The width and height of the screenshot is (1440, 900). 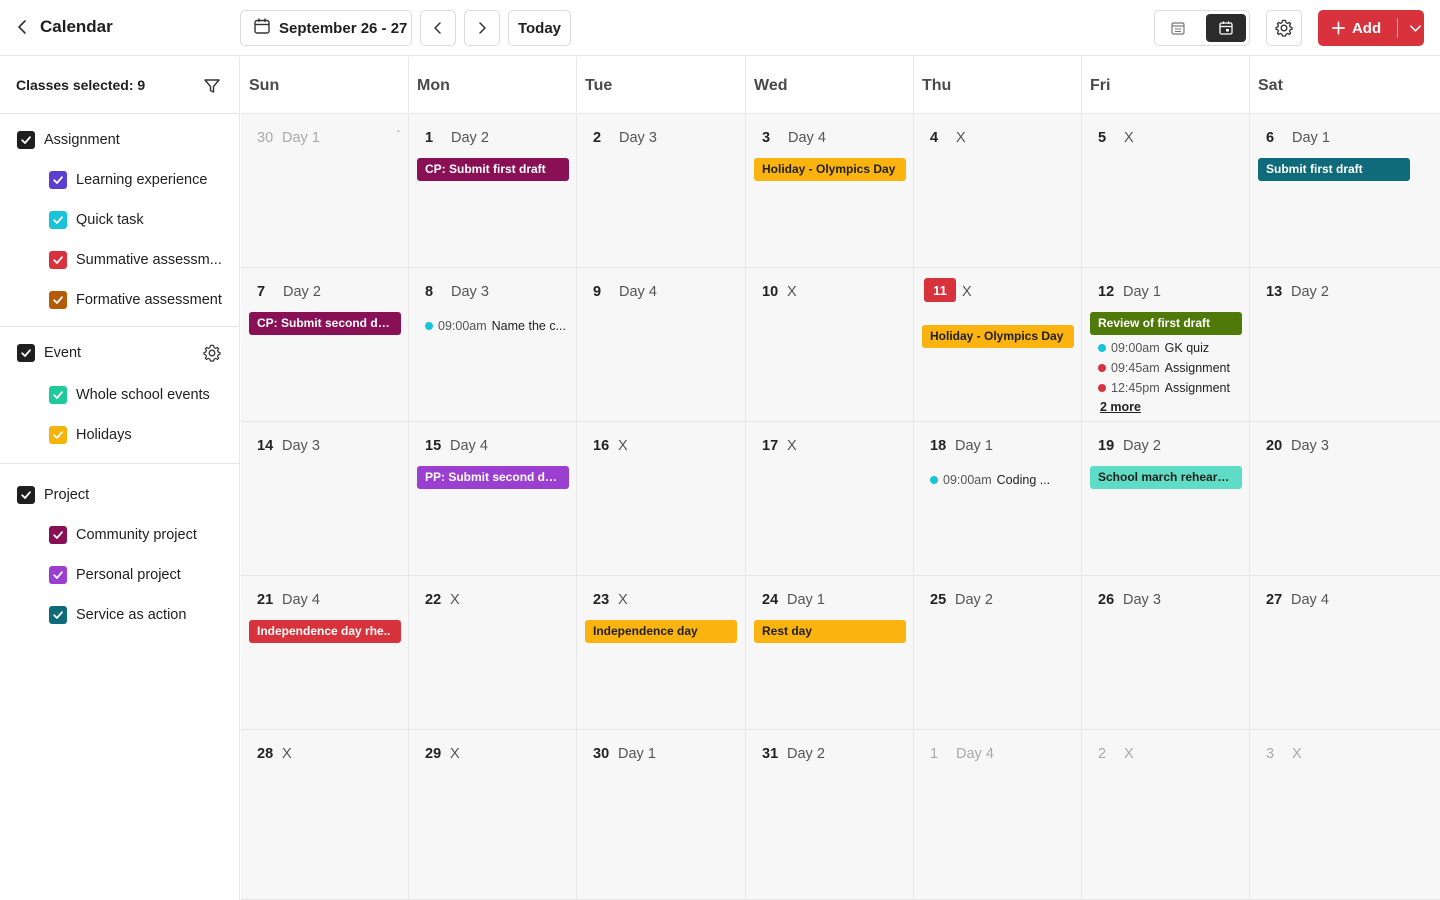 What do you see at coordinates (120, 395) in the screenshot?
I see `class-toggle-whole-school-events: Whole school events` at bounding box center [120, 395].